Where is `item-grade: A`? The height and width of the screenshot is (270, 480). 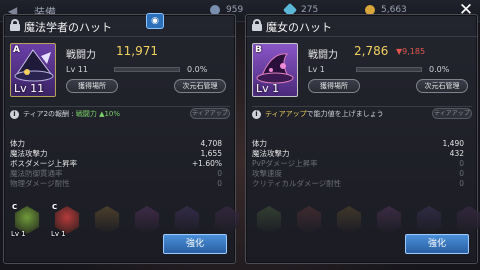
item-grade: A is located at coordinates (16, 50).